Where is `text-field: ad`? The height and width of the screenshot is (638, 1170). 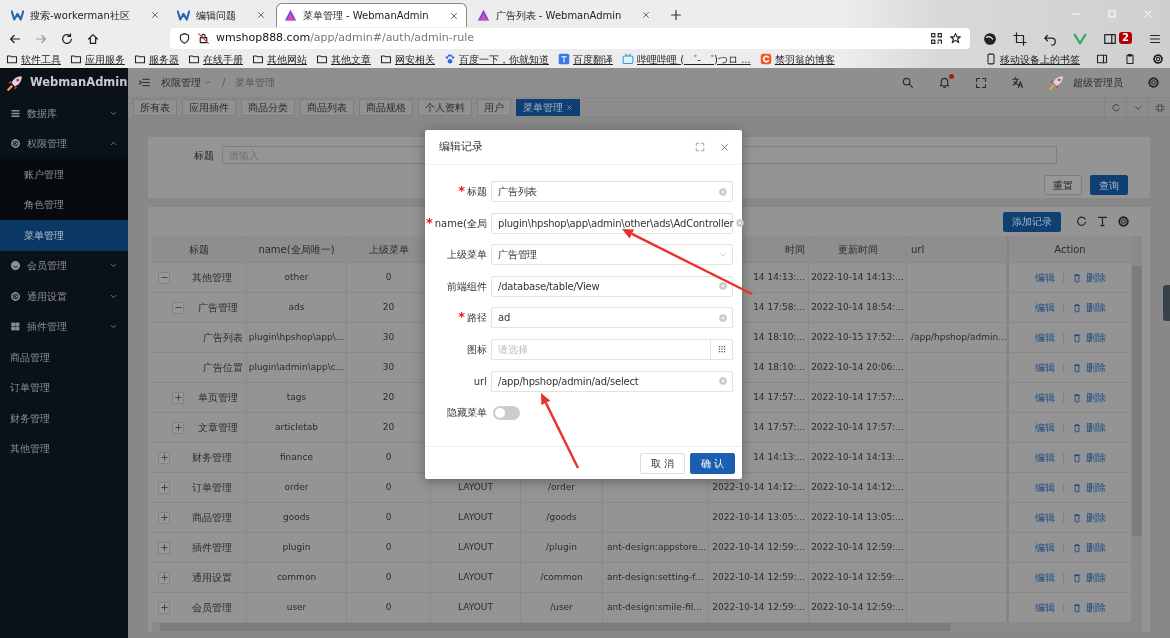
text-field: ad is located at coordinates (612, 318).